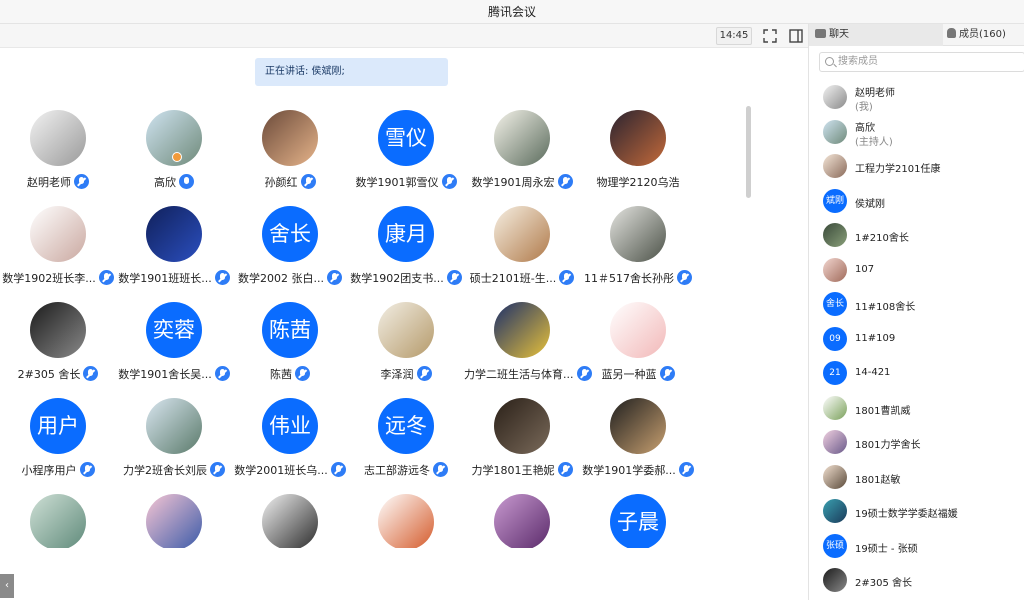  Describe the element at coordinates (858, 61) in the screenshot. I see `search-placeholder: 搜索成员` at that location.